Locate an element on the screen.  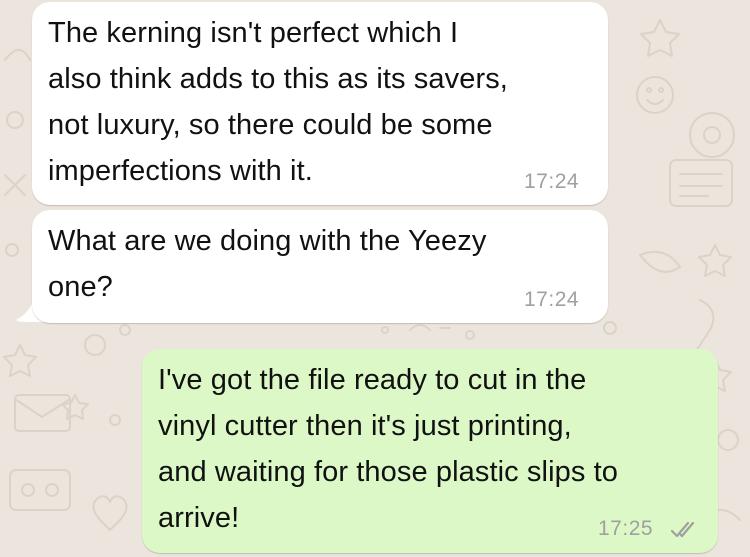
message-line: also think adds to this as its savers, is located at coordinates (278, 79).